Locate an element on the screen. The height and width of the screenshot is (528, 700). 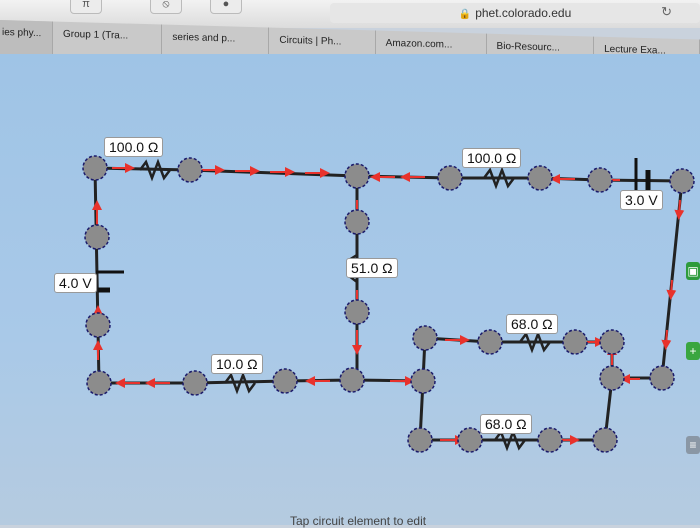
hint-text: Tap circuit element to edit is located at coordinates (358, 521).